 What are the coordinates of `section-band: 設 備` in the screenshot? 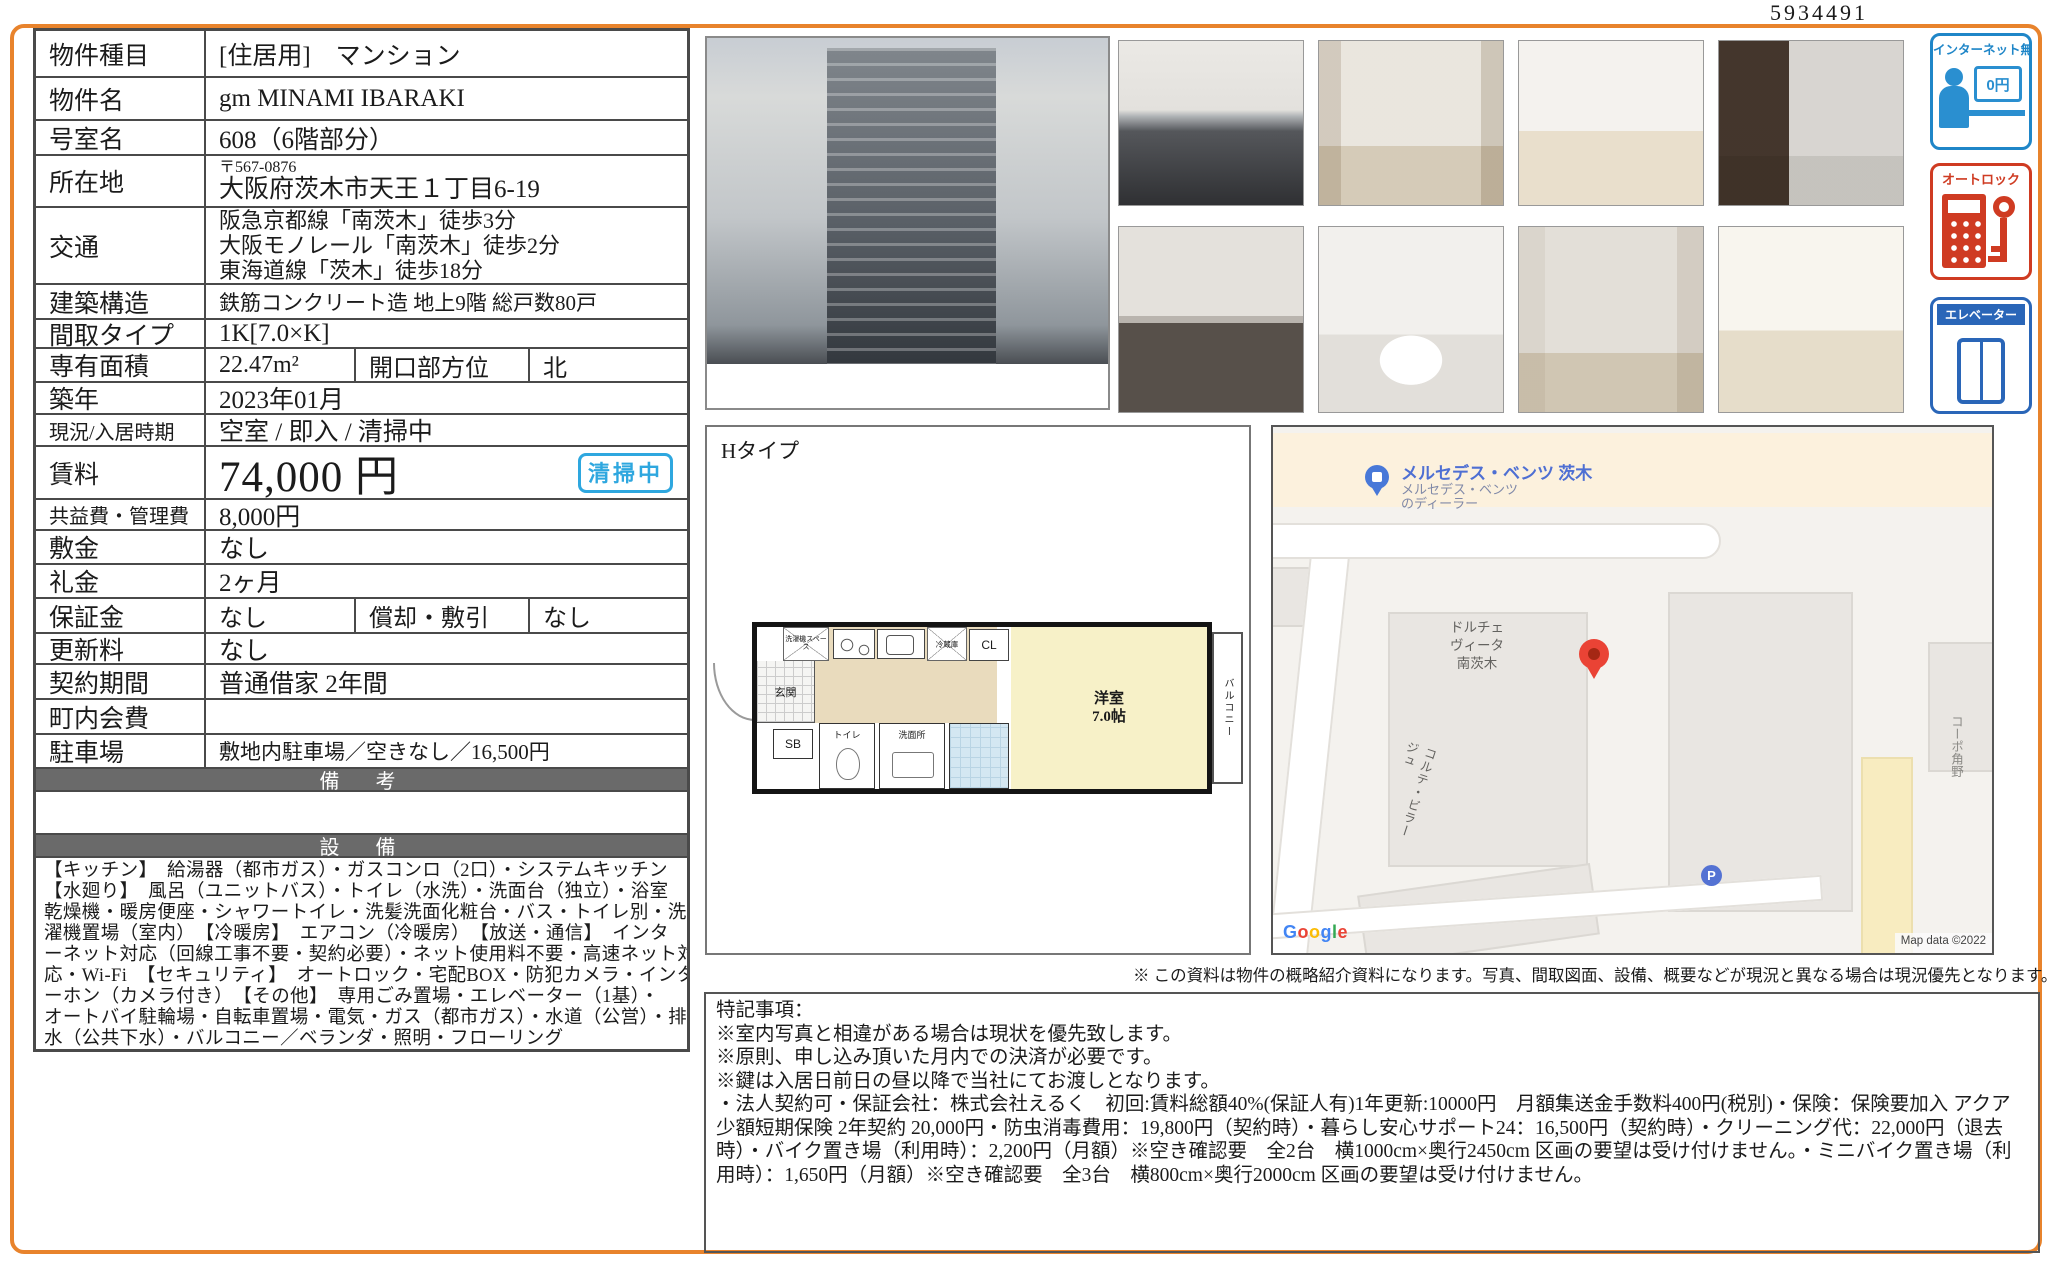 It's located at (361, 846).